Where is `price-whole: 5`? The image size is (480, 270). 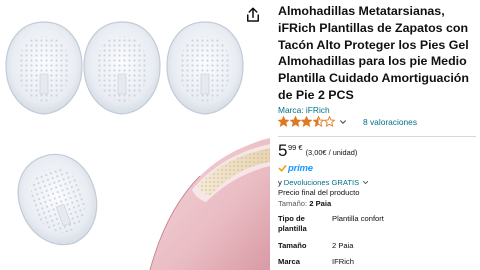
price-whole: 5 is located at coordinates (283, 150).